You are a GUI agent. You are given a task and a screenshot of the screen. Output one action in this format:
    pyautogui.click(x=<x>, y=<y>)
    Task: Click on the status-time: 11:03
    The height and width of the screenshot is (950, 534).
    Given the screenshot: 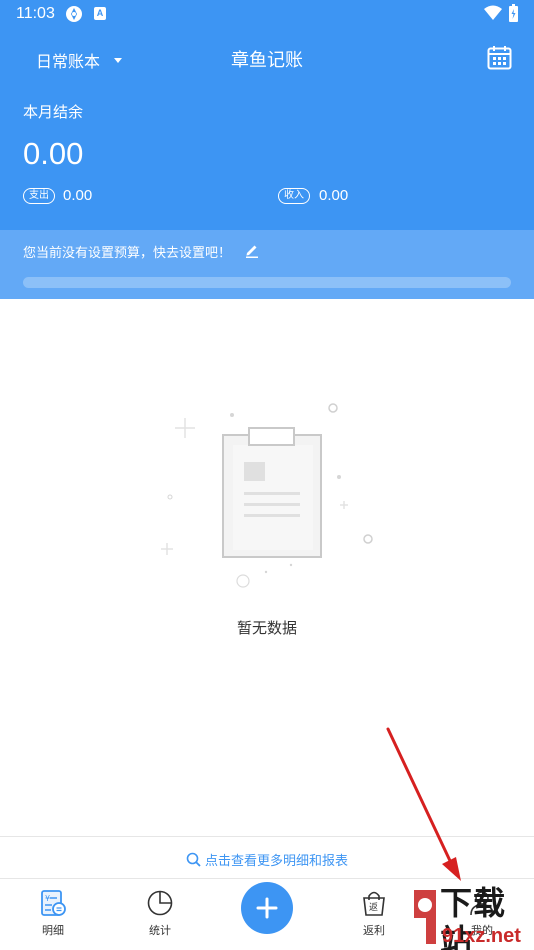 What is the action you would take?
    pyautogui.click(x=35, y=13)
    